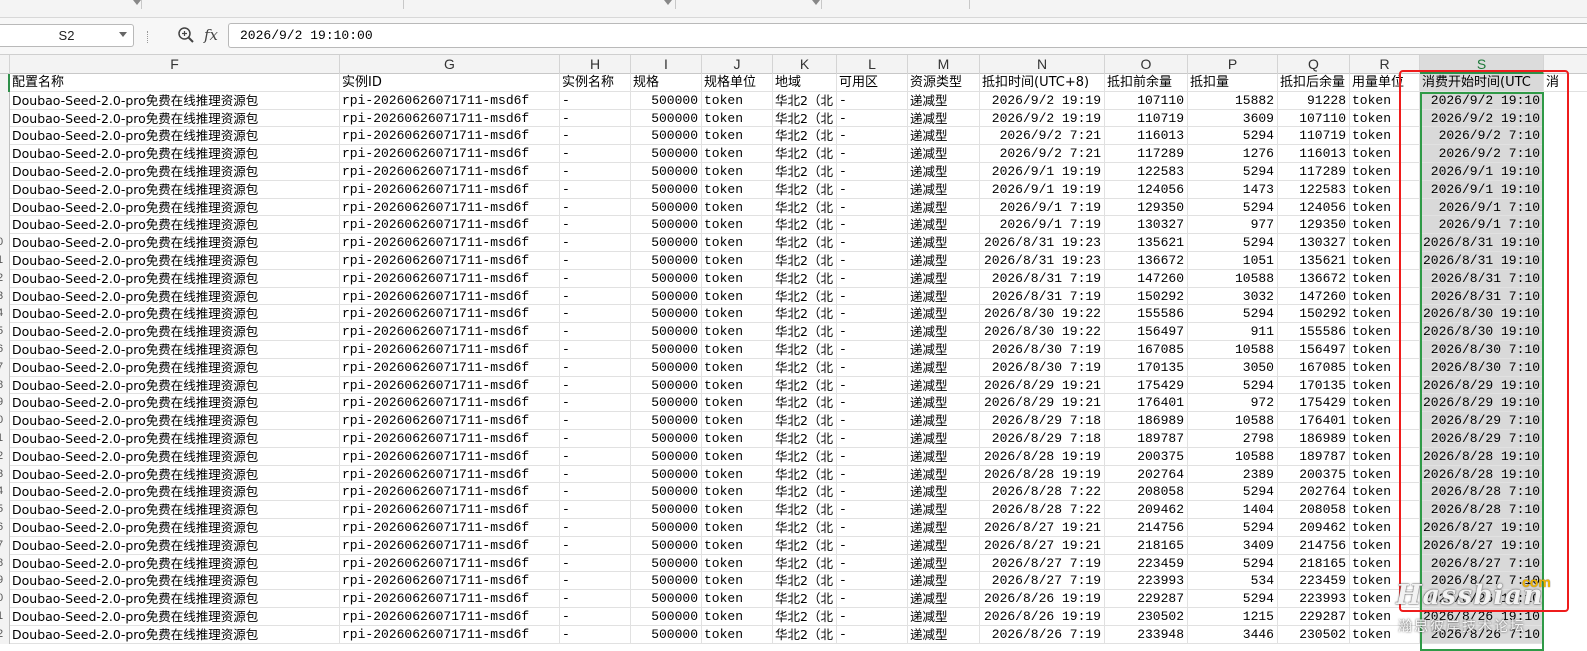  What do you see at coordinates (805, 64) in the screenshot?
I see `column-header-k: K` at bounding box center [805, 64].